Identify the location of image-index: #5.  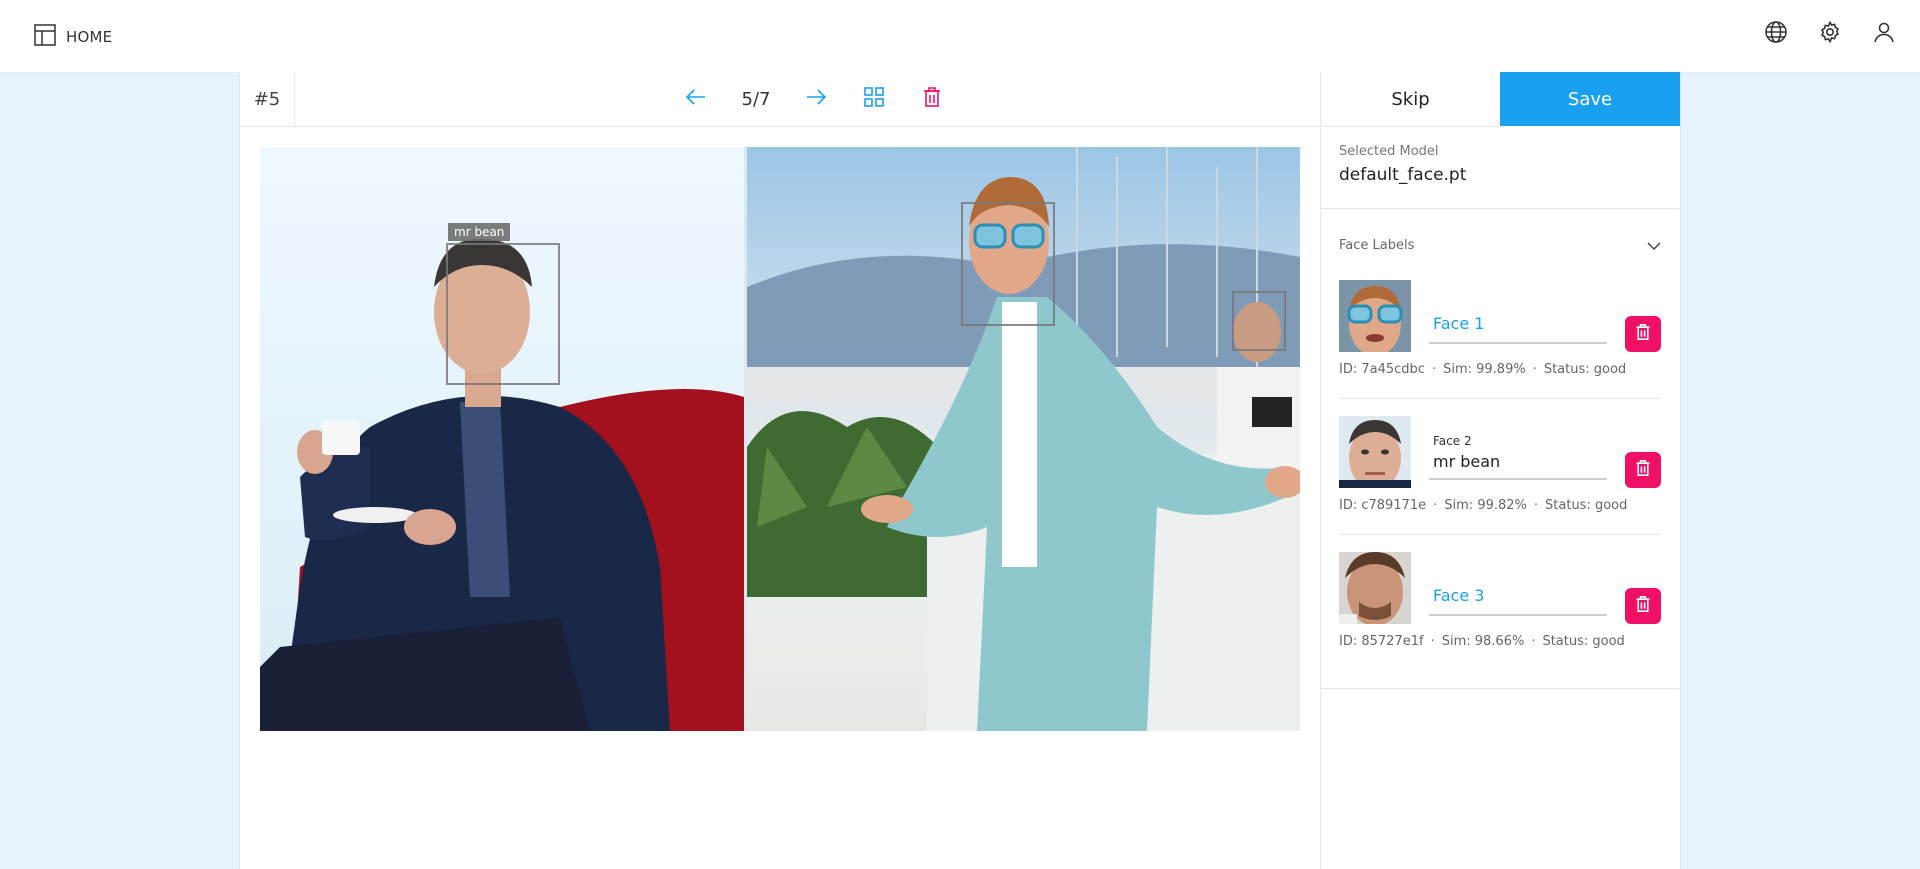
(267, 99).